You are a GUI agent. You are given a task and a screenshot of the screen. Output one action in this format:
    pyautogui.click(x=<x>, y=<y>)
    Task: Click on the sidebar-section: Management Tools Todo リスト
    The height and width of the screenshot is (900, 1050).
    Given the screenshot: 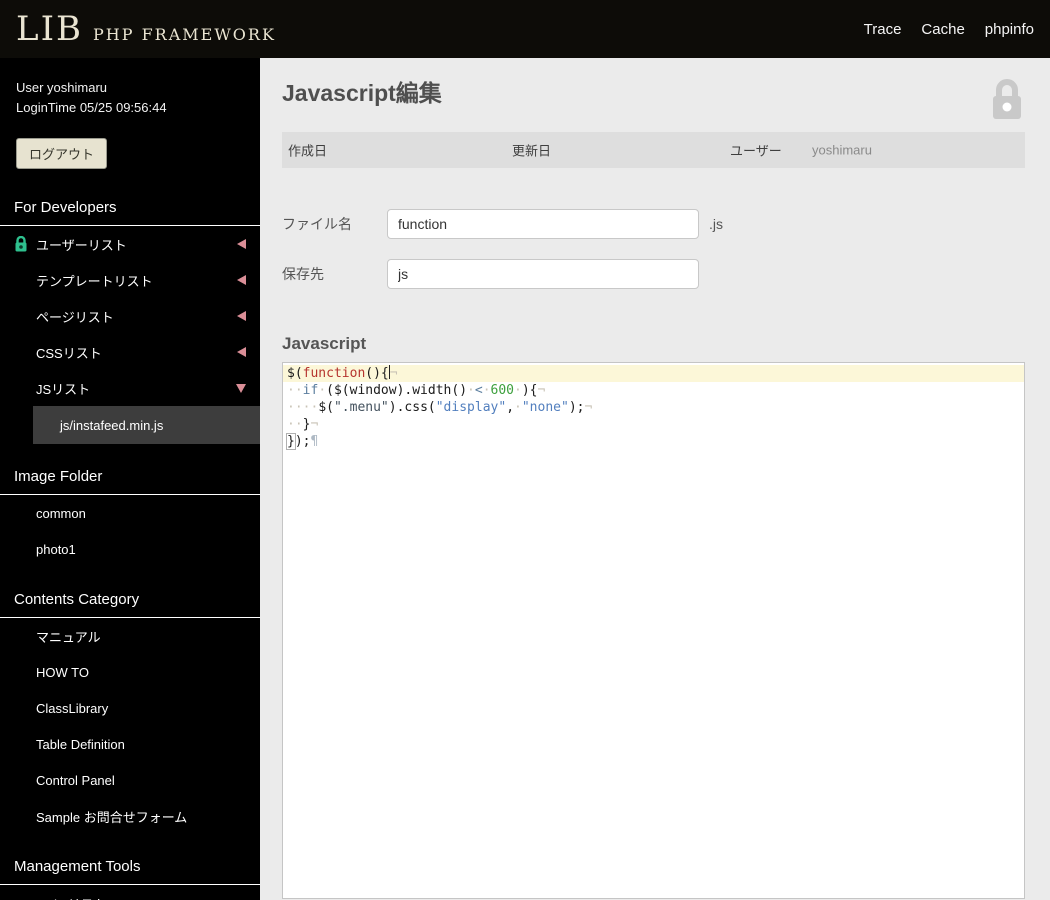 What is the action you would take?
    pyautogui.click(x=130, y=875)
    